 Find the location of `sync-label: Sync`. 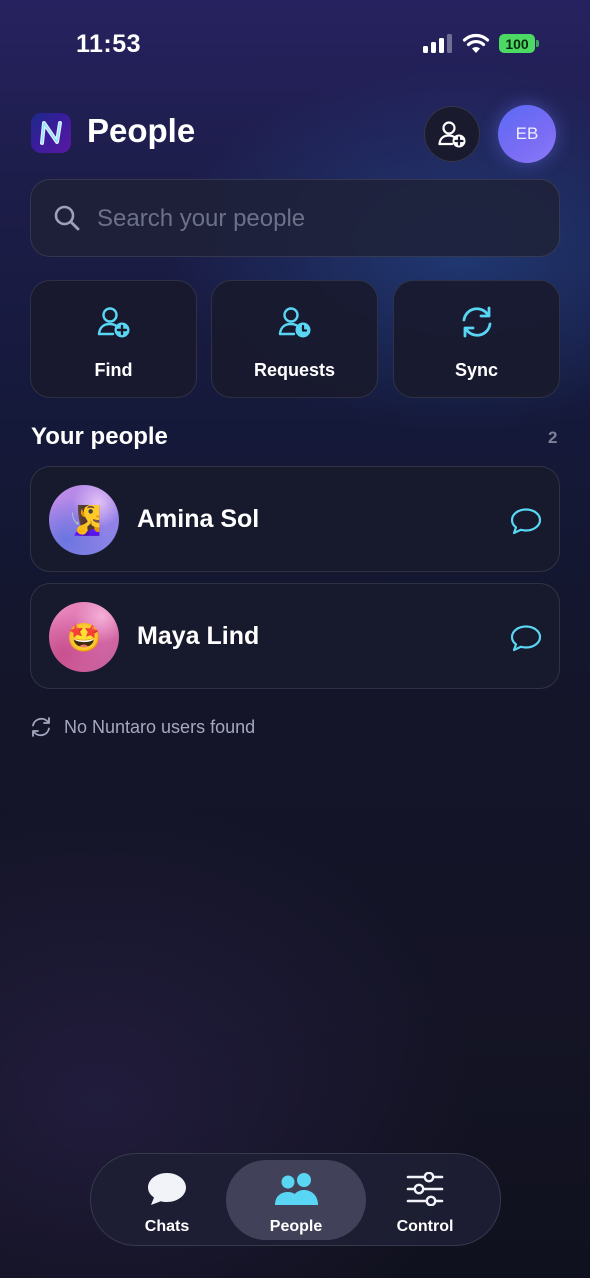

sync-label: Sync is located at coordinates (476, 370).